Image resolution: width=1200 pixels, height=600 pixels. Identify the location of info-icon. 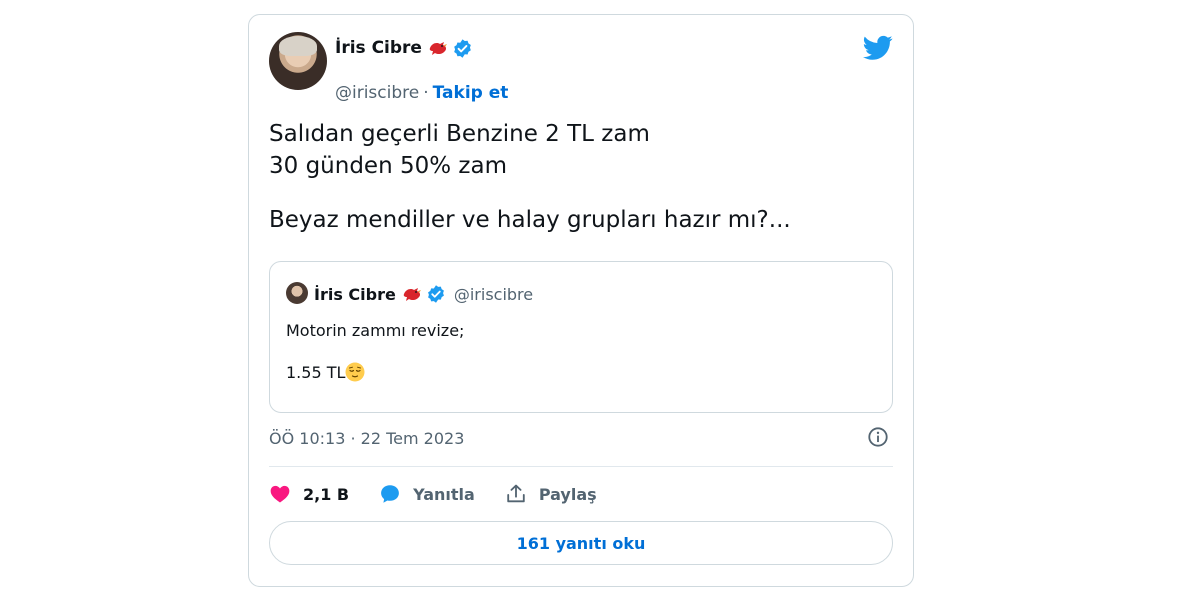
(878, 437).